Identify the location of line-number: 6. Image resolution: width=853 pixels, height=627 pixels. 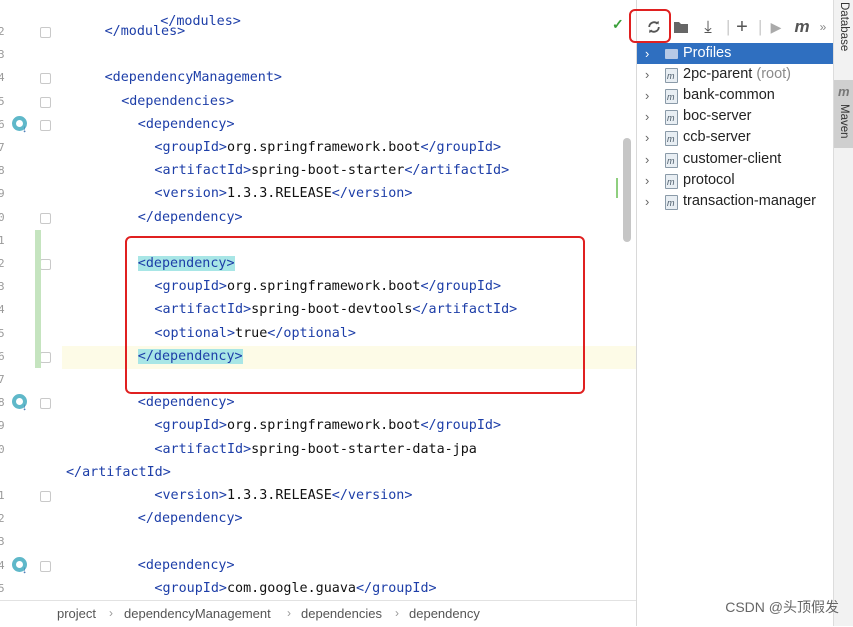
(2, 356).